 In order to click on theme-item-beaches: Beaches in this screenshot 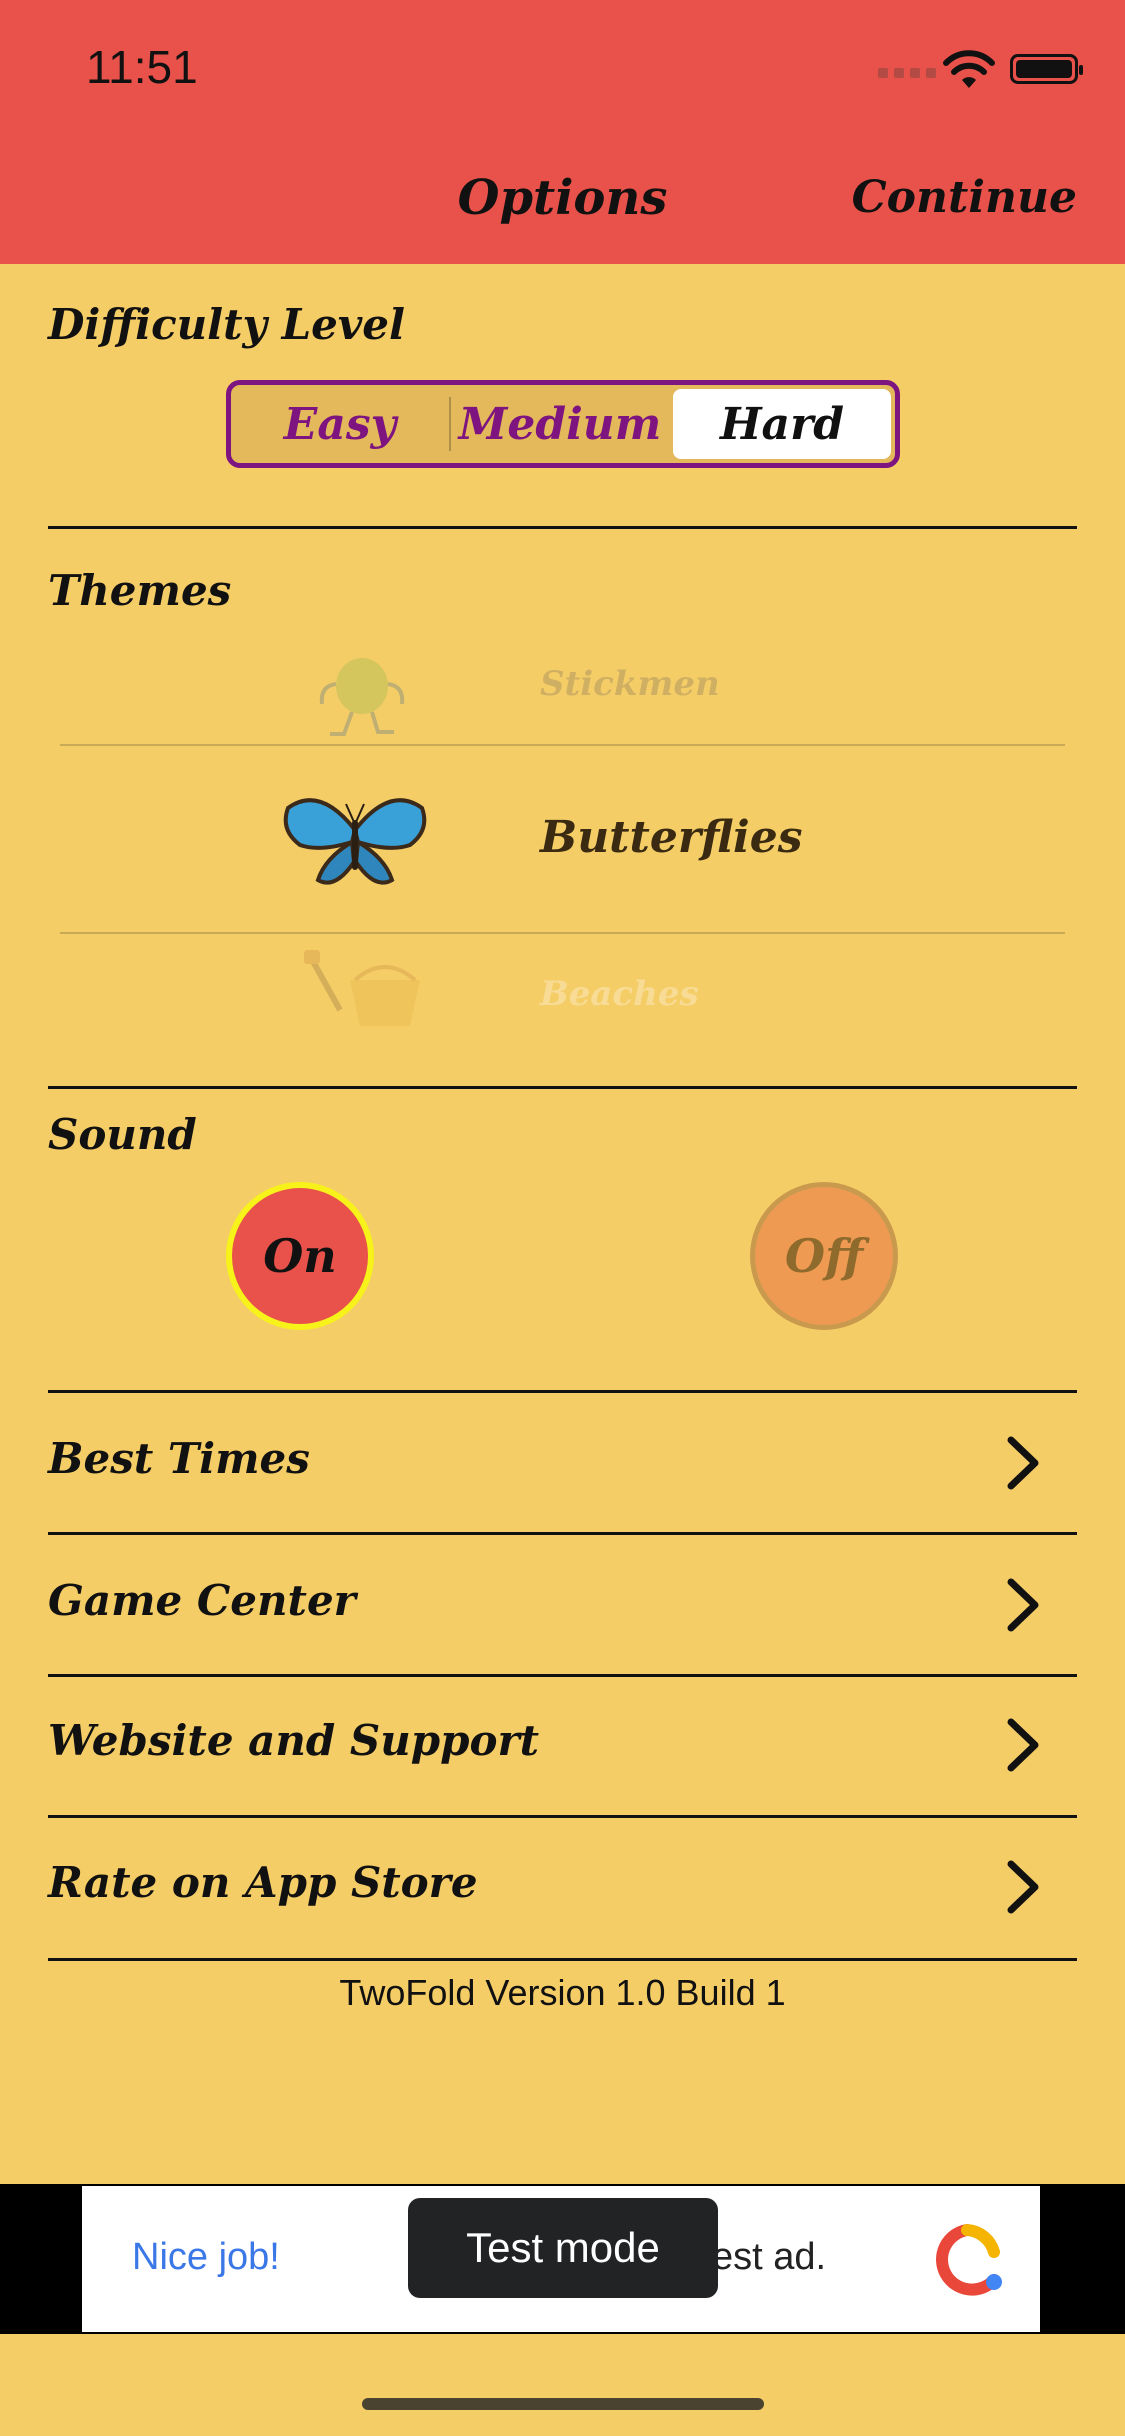, I will do `click(562, 985)`.